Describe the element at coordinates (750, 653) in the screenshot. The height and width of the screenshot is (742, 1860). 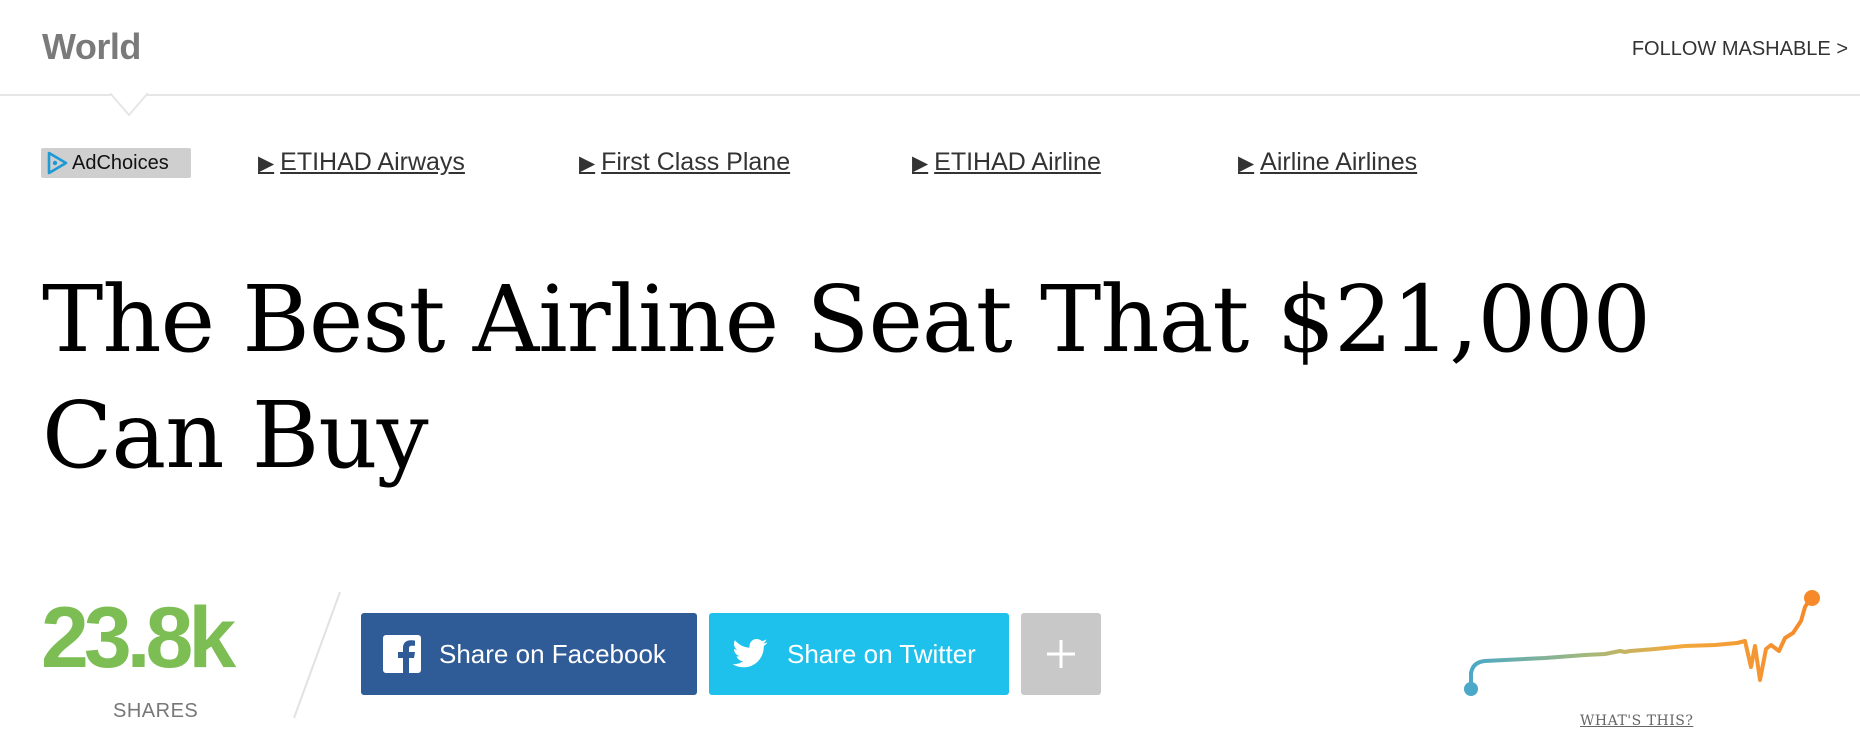
I see `twitter-icon` at that location.